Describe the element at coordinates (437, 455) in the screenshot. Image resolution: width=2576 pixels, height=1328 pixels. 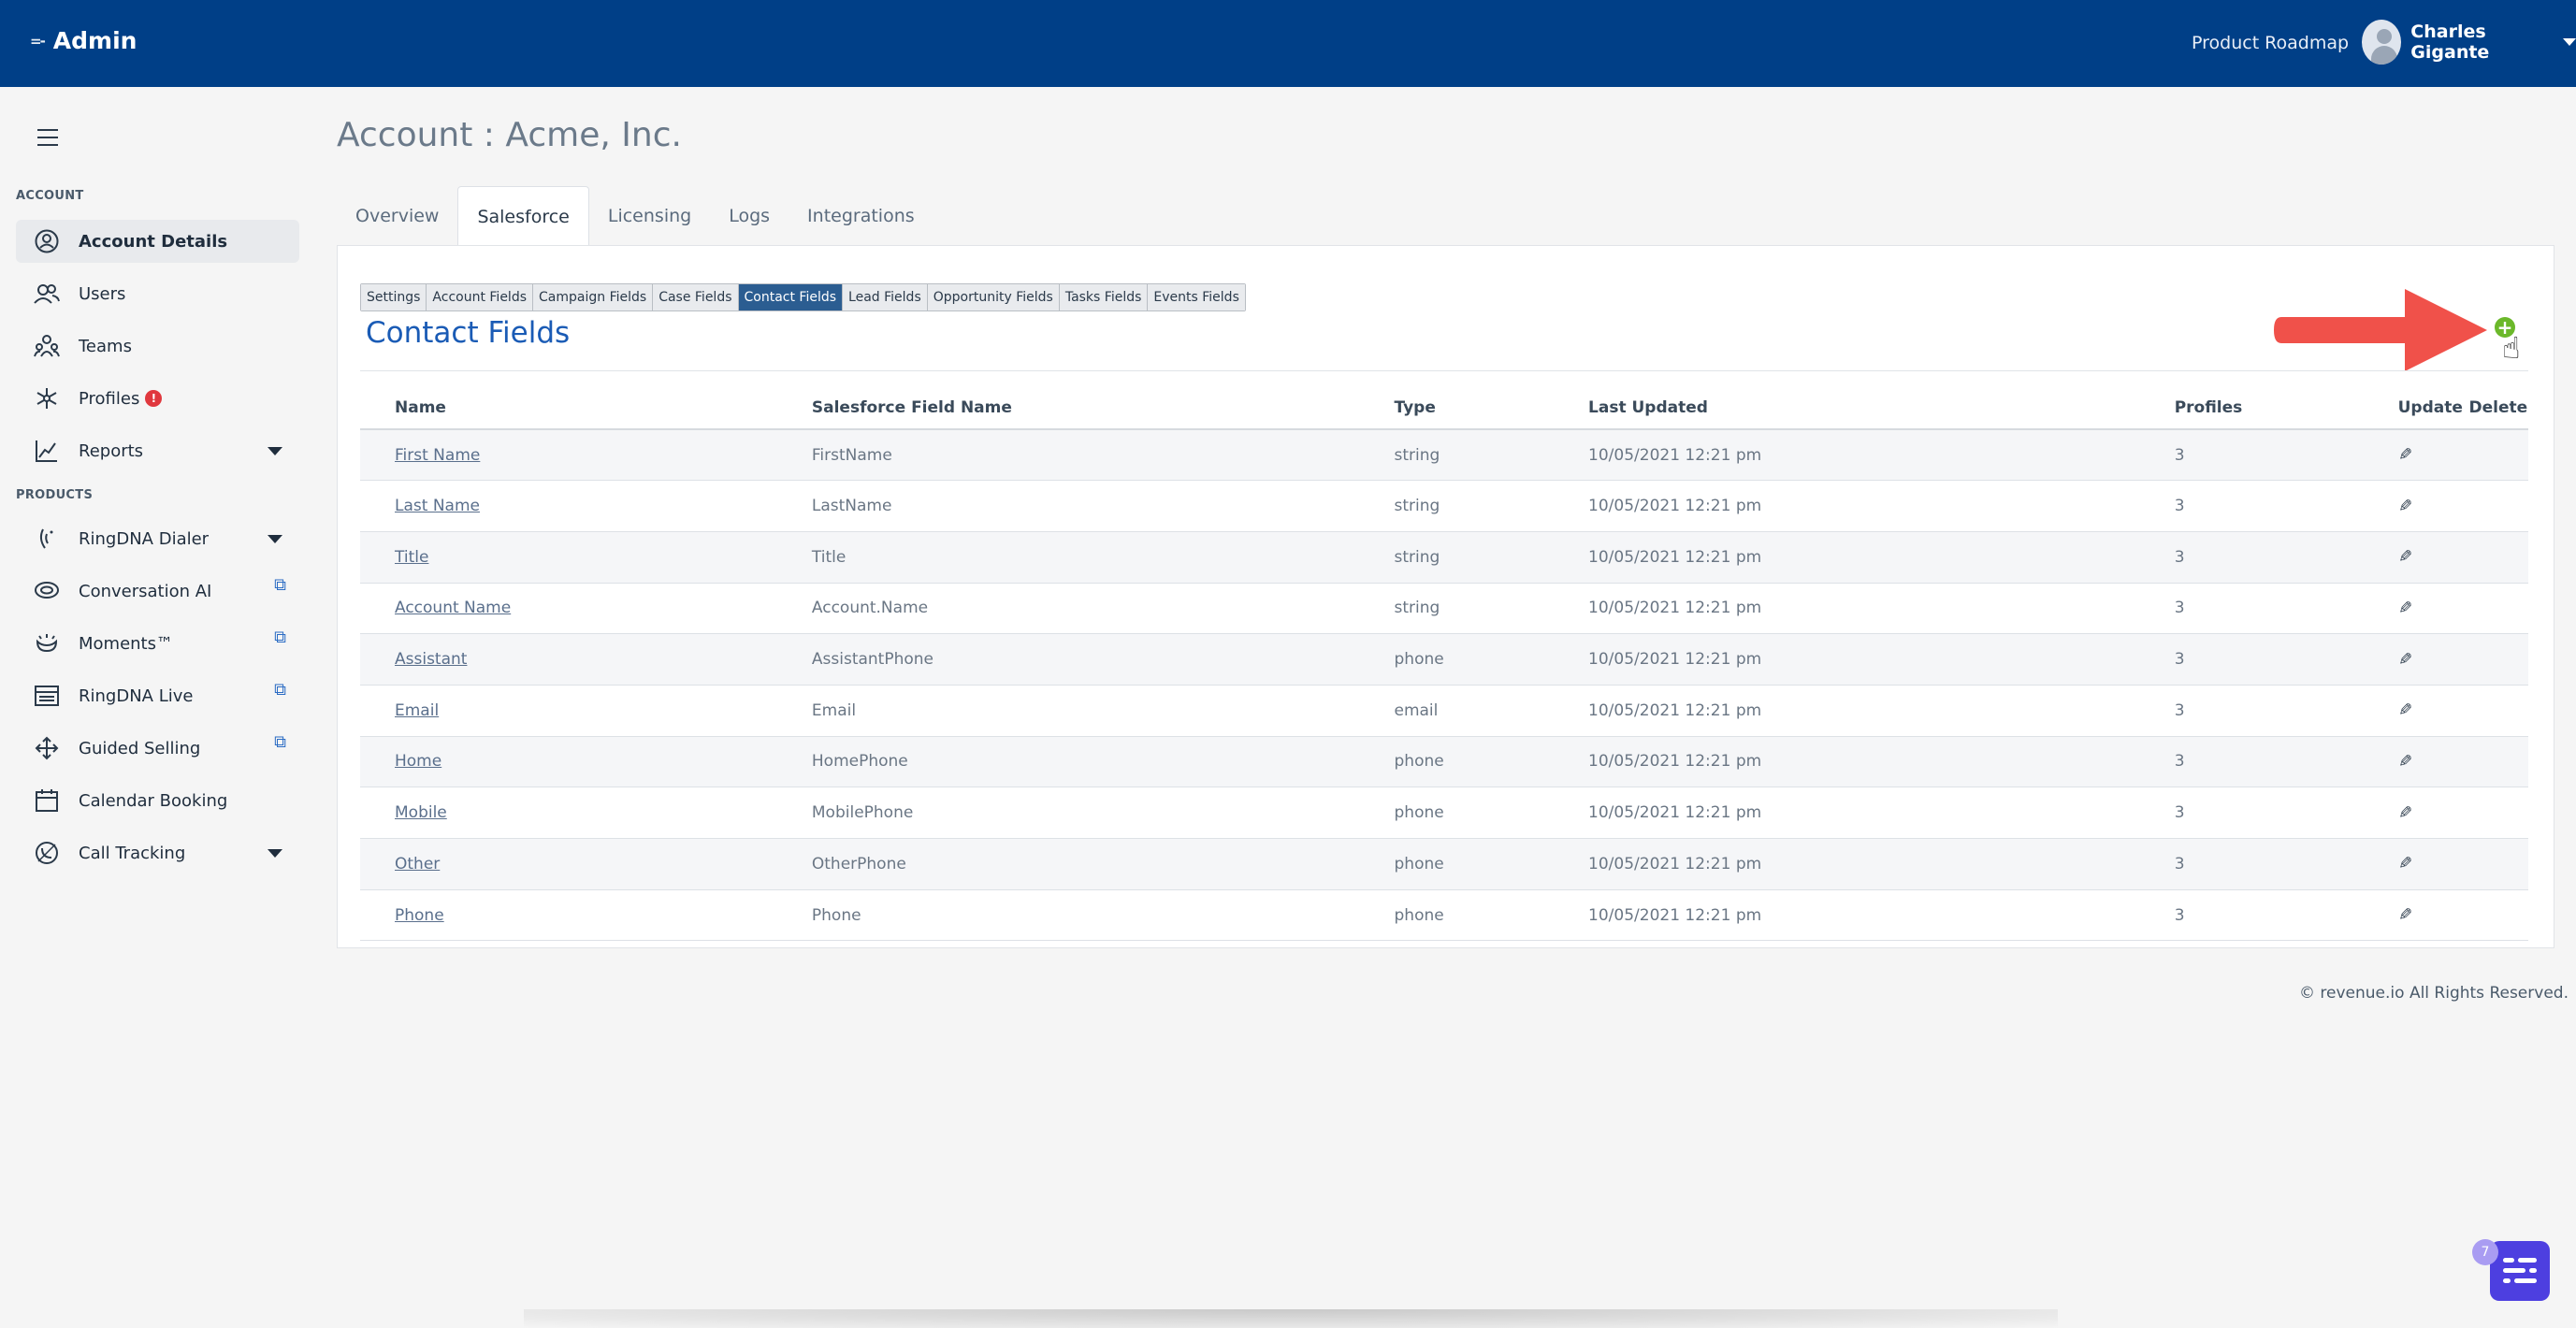
I see `field-name-link: First Name` at that location.